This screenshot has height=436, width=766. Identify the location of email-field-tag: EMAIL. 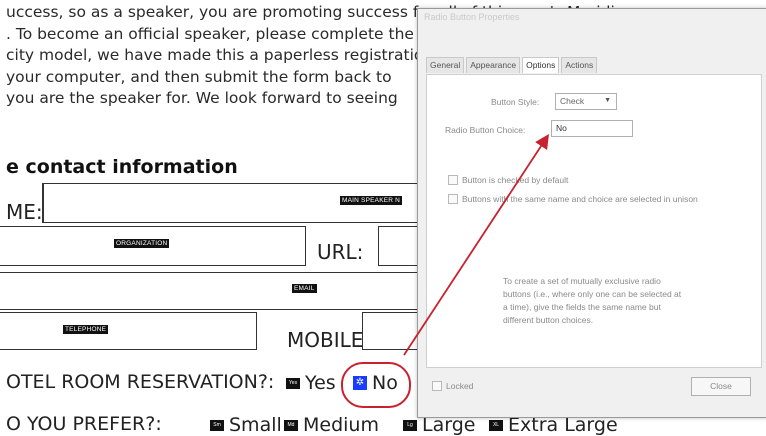
(304, 288).